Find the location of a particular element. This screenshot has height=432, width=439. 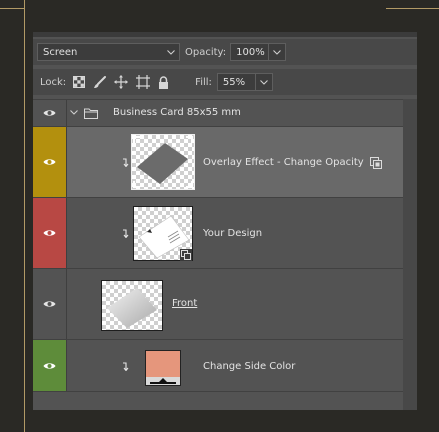

frame-top-line is located at coordinates (12, 8).